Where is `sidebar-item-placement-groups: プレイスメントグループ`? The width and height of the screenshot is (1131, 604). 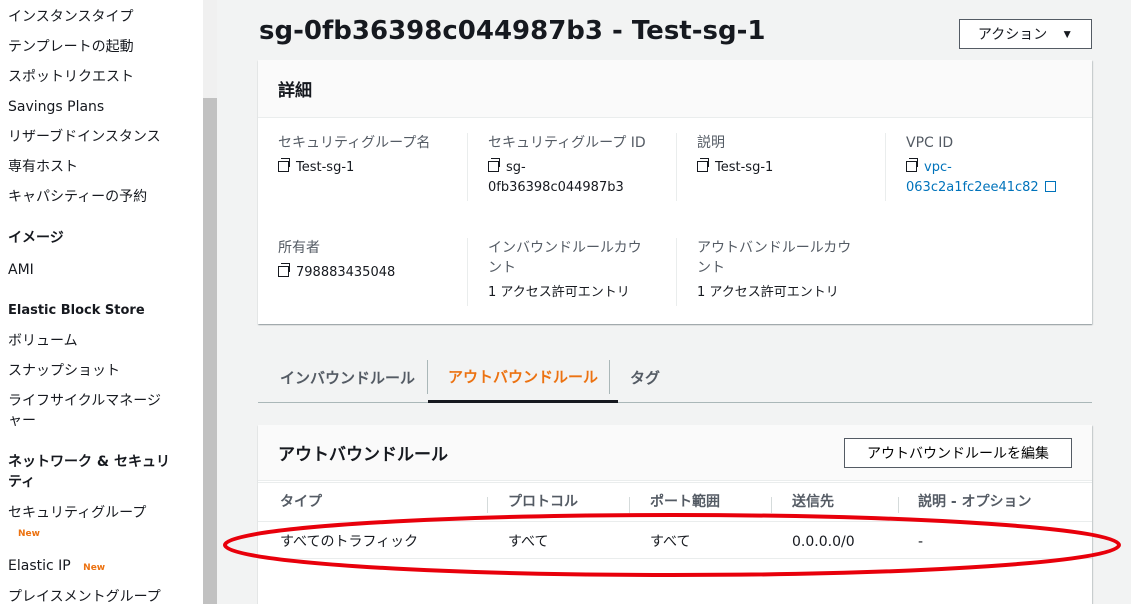
sidebar-item-placement-groups: プレイスメントグループ is located at coordinates (84, 595).